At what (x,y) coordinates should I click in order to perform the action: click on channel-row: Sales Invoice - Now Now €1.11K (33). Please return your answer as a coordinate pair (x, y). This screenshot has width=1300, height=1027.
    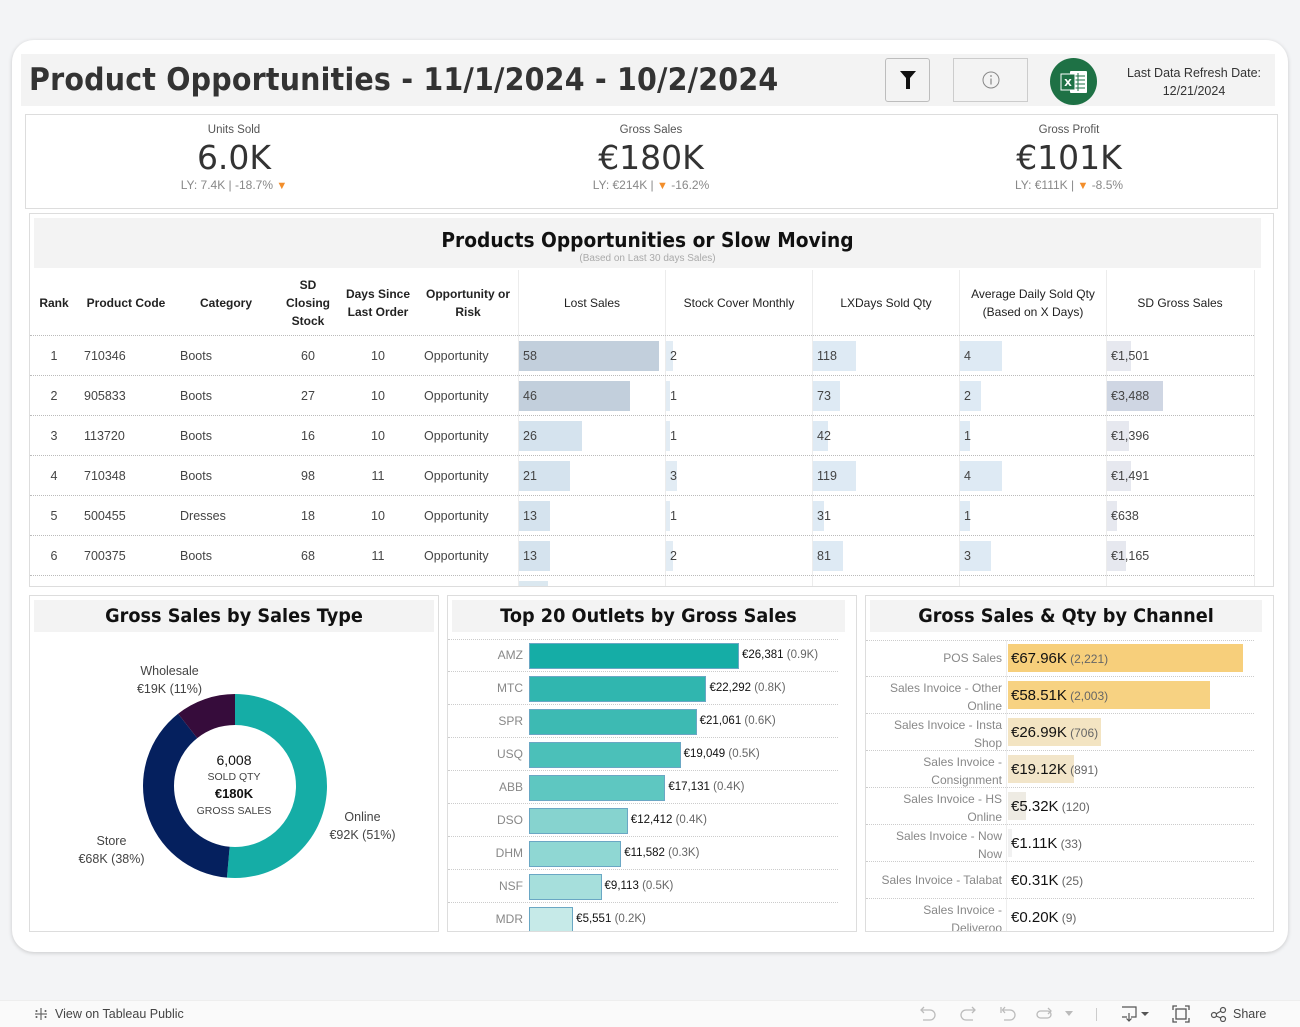
    Looking at the image, I should click on (1060, 843).